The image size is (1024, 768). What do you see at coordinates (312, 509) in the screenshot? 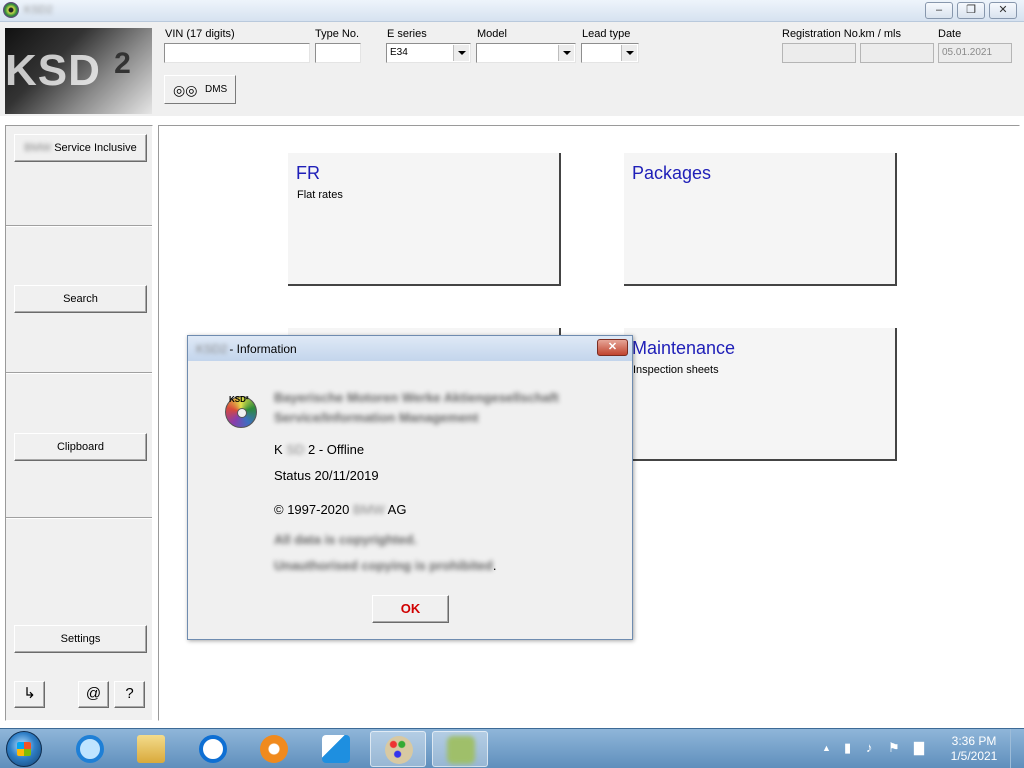
I see `copyright-prefix: © 1997-2020` at bounding box center [312, 509].